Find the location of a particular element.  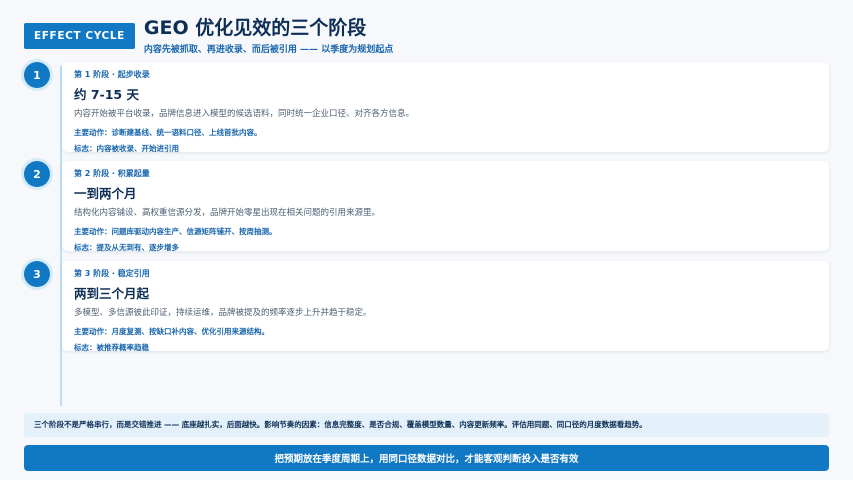

effect-cycle-badge: EFFECT CYCLE is located at coordinates (79, 36).